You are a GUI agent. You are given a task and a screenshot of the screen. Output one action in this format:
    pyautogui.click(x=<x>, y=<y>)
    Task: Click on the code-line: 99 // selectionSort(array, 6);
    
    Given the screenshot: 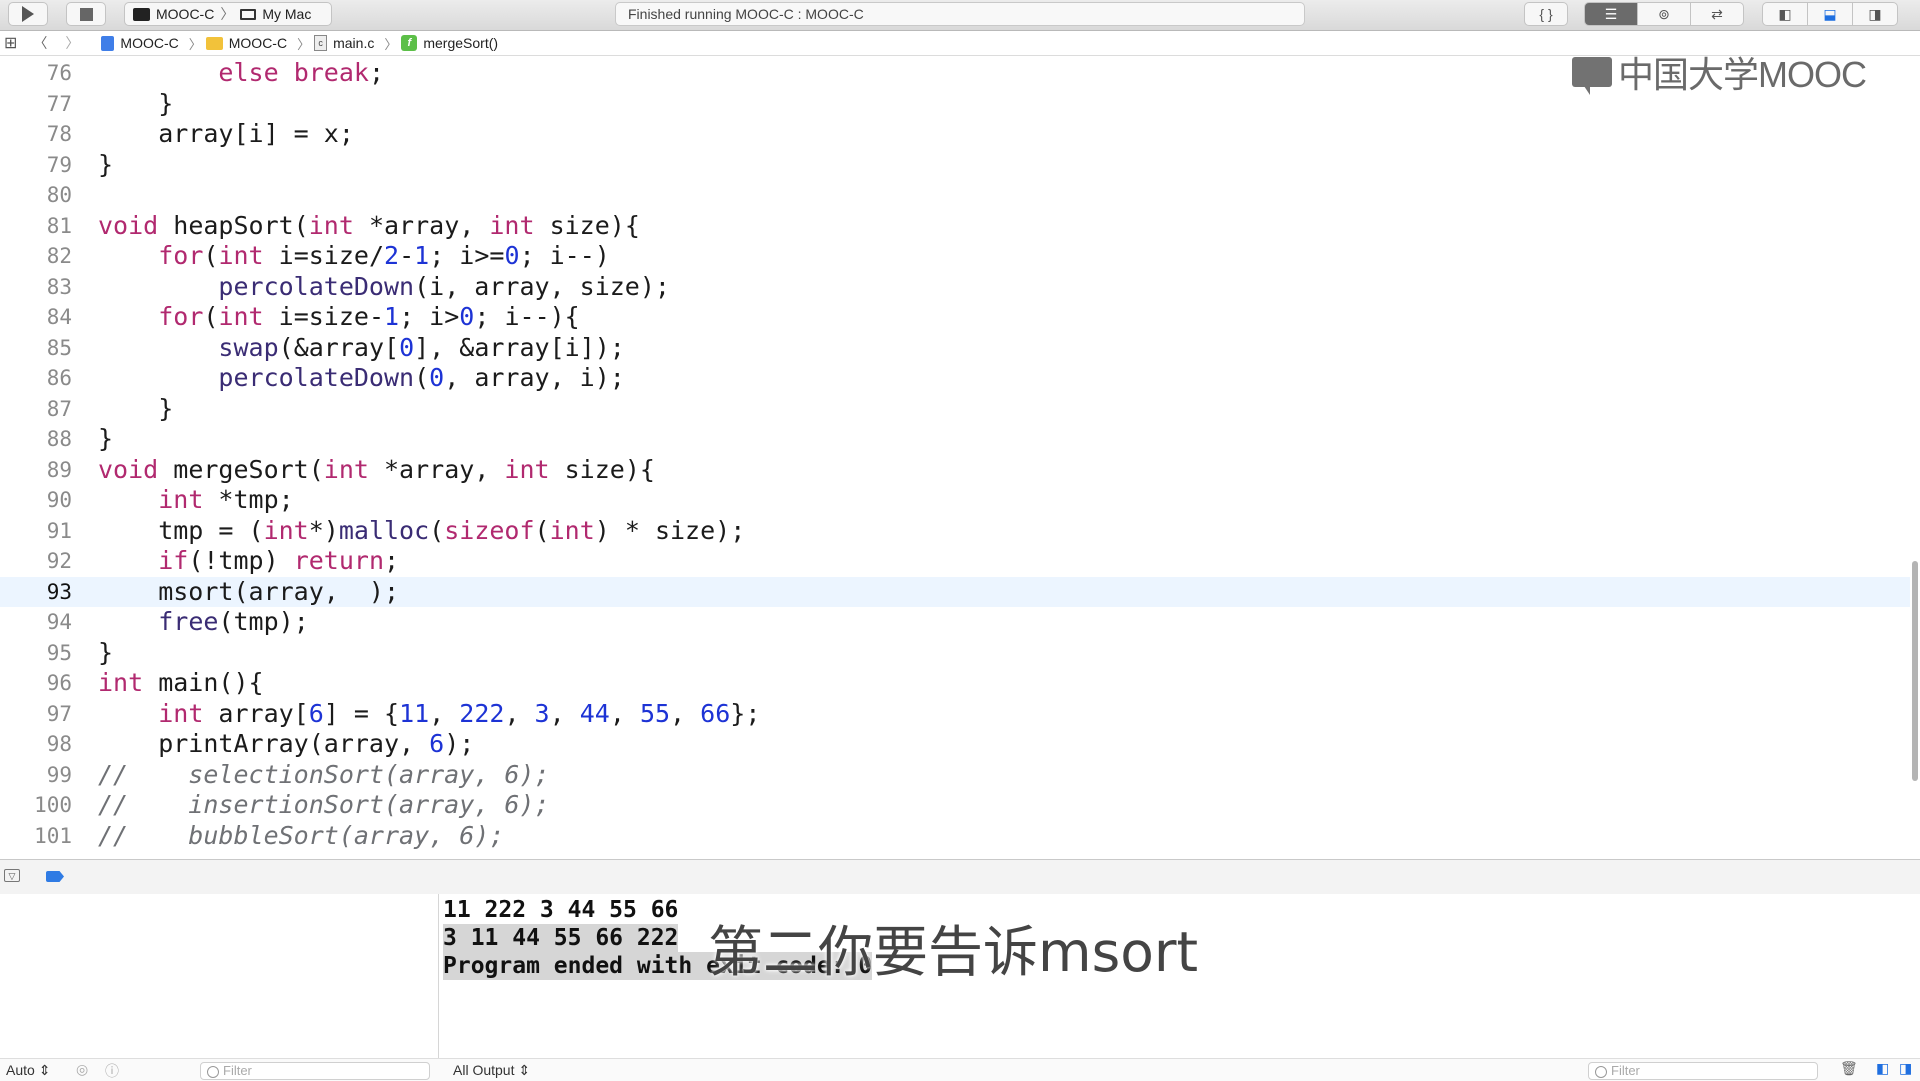 What is the action you would take?
    pyautogui.click(x=955, y=775)
    